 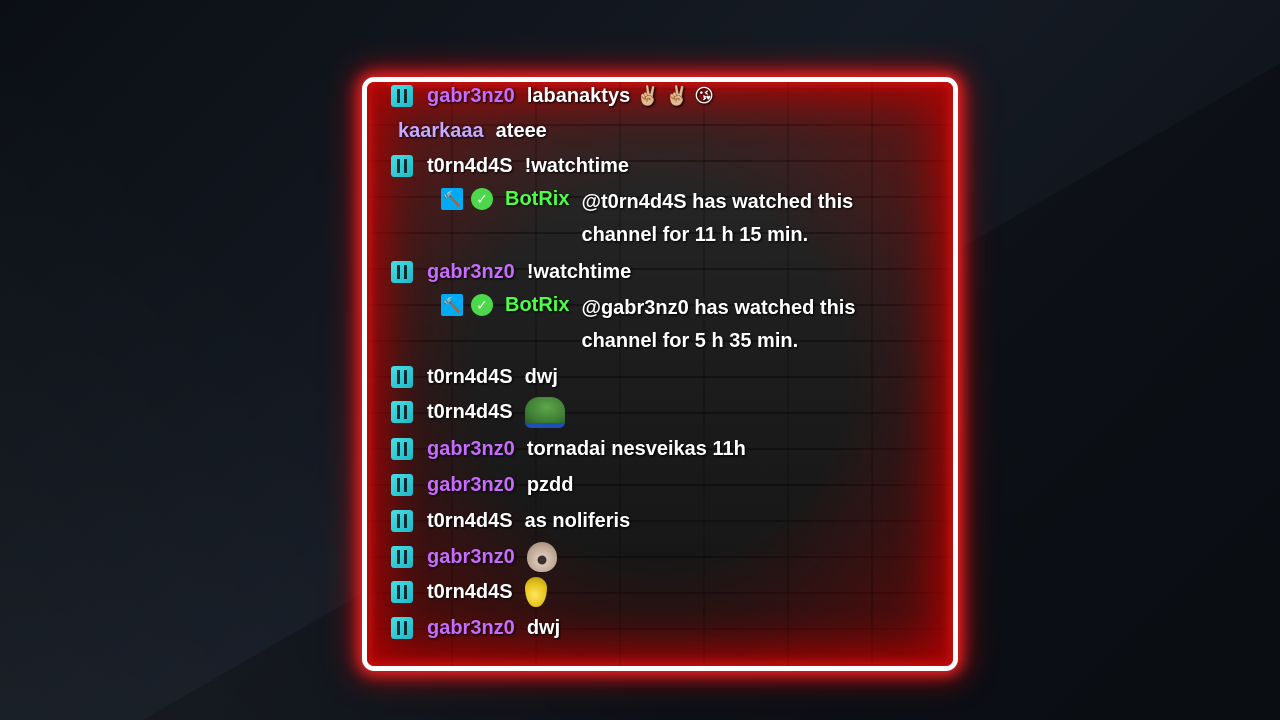 I want to click on chat-message: gabr3nz0 labanaktys ✌🏼 ✌🏼 😘, so click(x=552, y=96).